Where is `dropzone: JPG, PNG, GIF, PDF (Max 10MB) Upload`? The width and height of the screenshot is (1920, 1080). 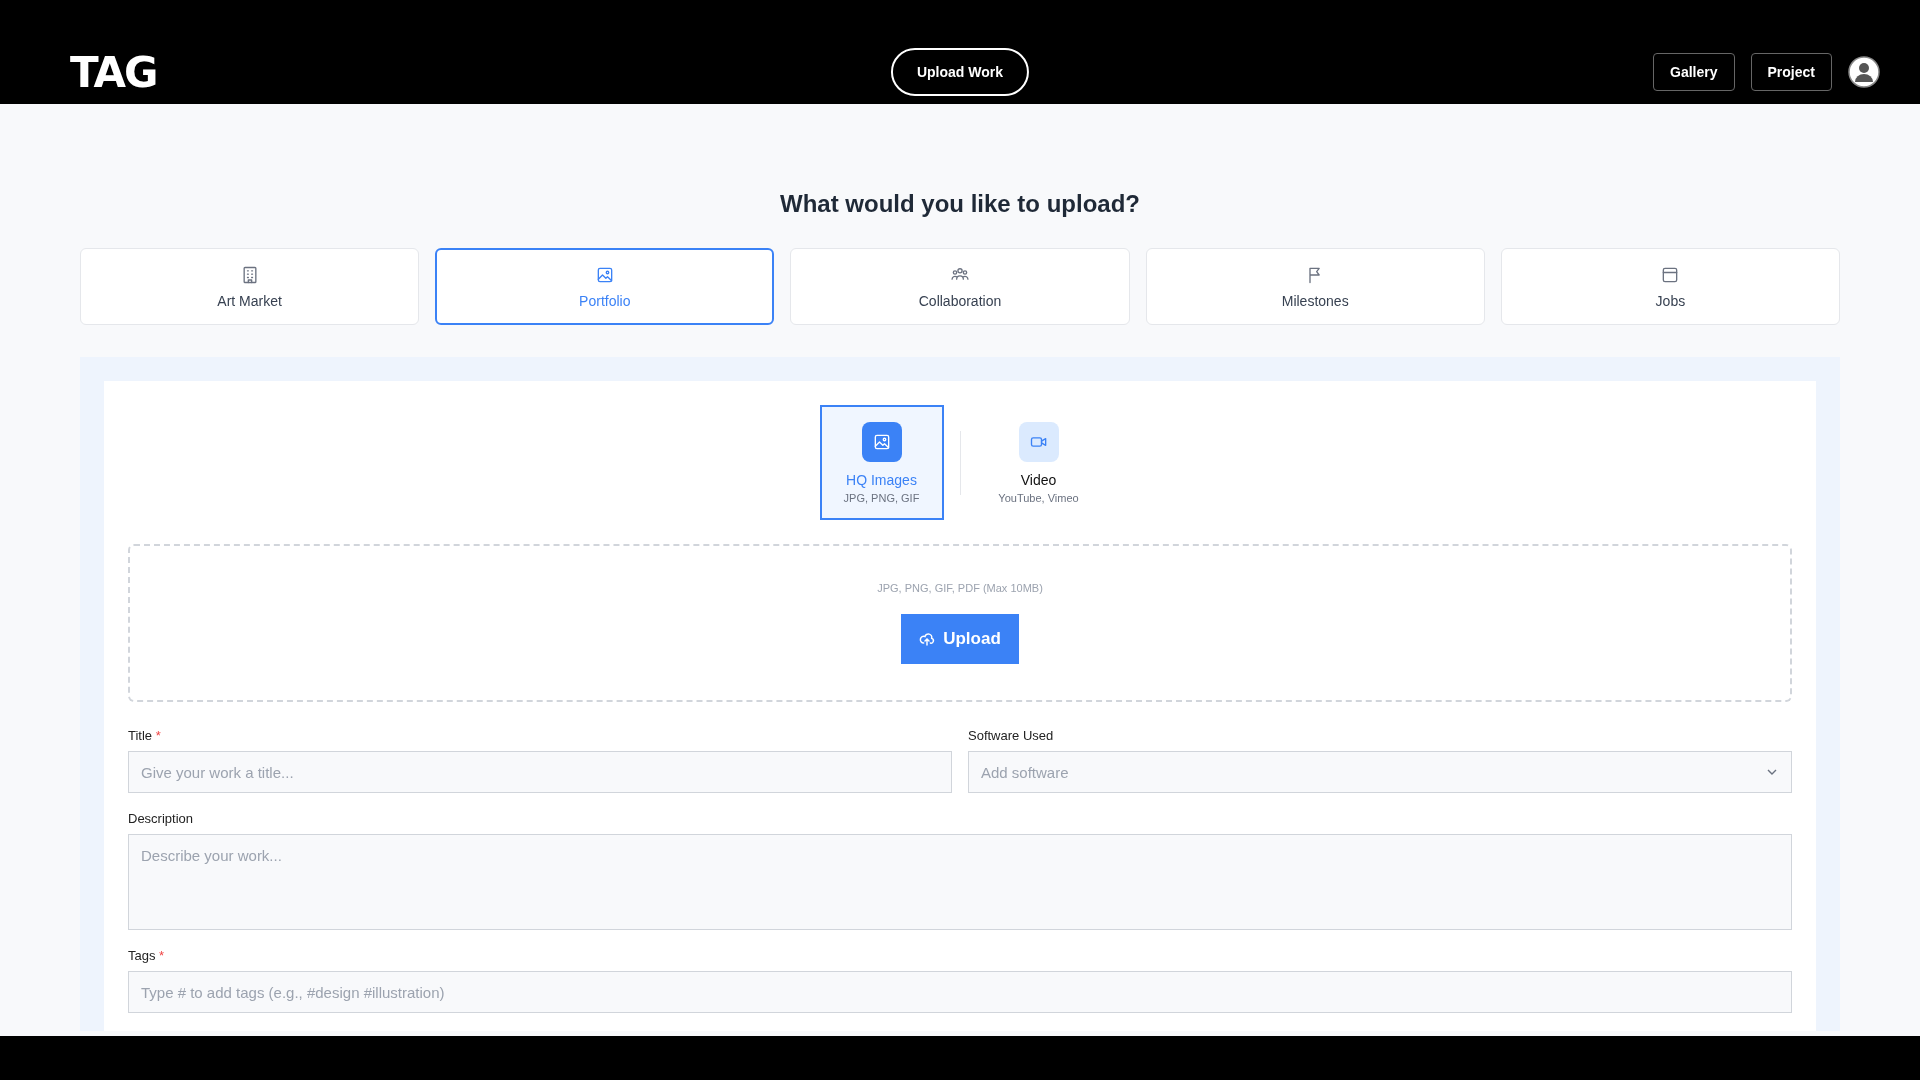
dropzone: JPG, PNG, GIF, PDF (Max 10MB) Upload is located at coordinates (960, 623).